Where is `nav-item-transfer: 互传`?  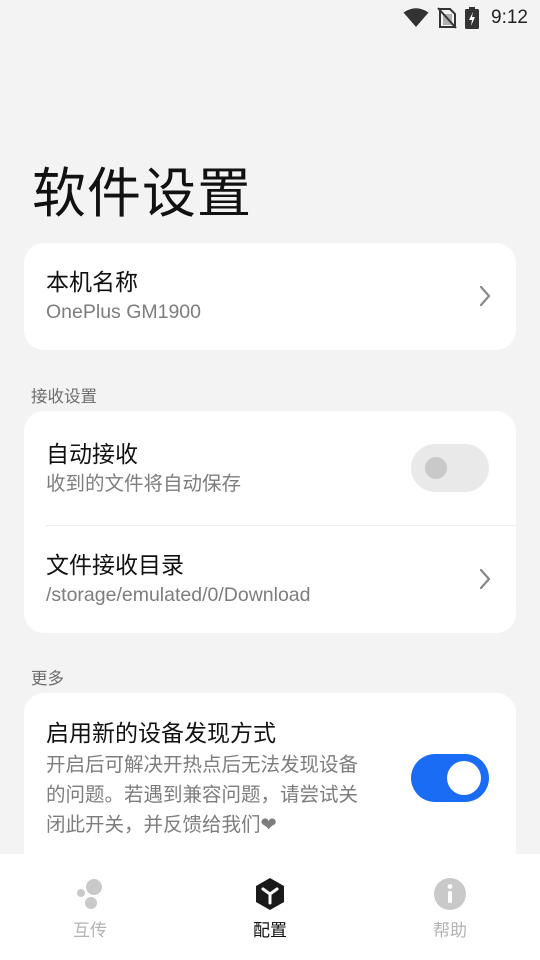 nav-item-transfer: 互传 is located at coordinates (90, 907).